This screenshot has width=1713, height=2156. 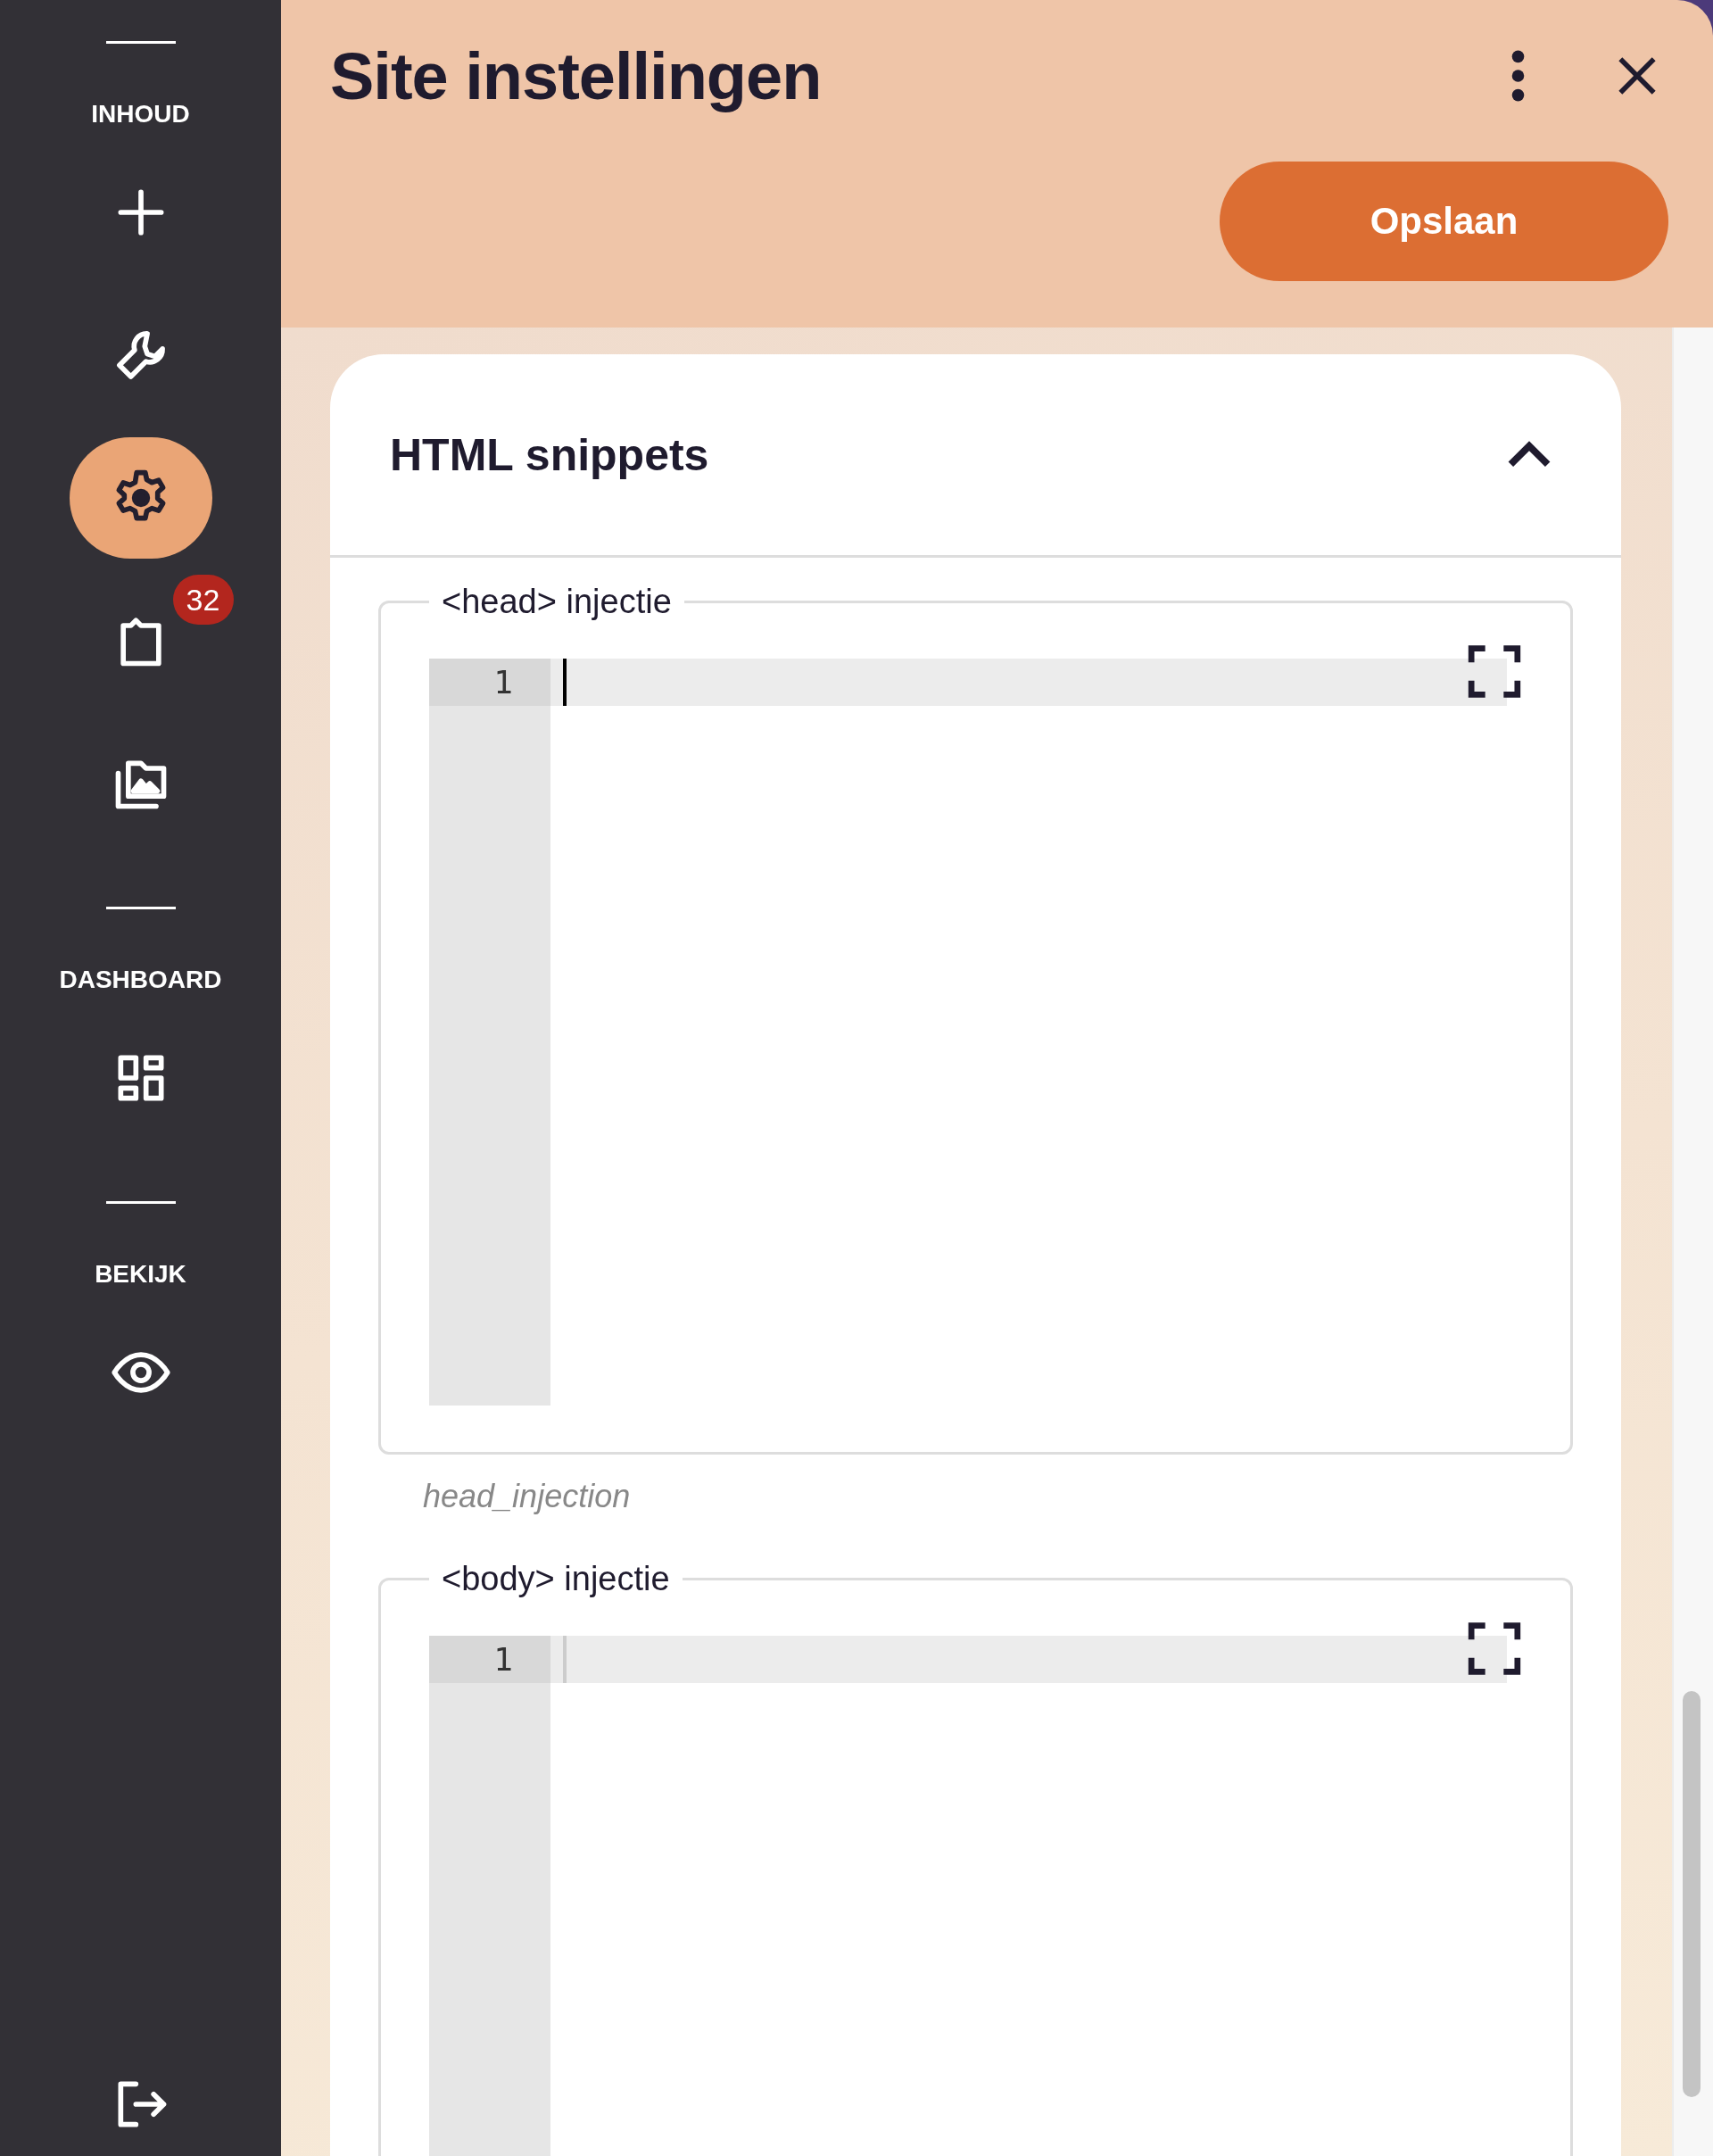 What do you see at coordinates (141, 1274) in the screenshot?
I see `section-label: BEKIJK` at bounding box center [141, 1274].